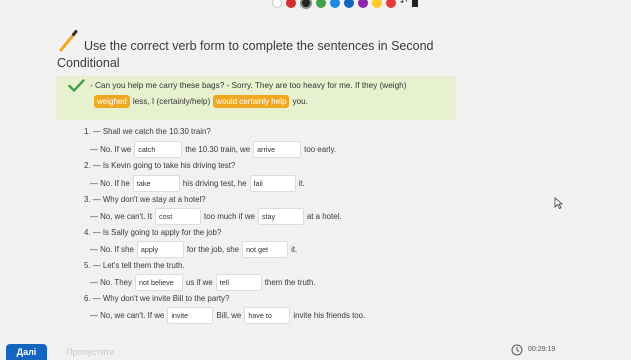  Describe the element at coordinates (280, 216) in the screenshot. I see `answer-field: stay` at that location.